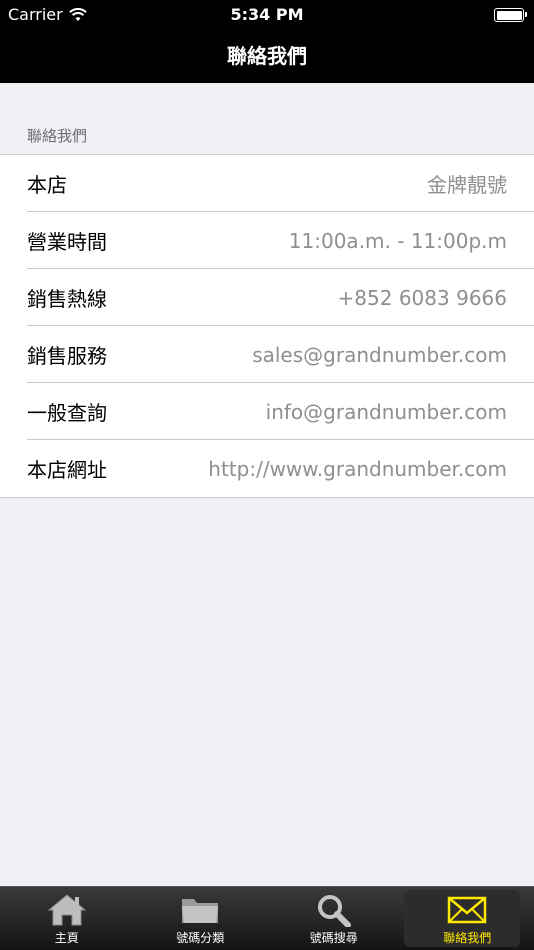  Describe the element at coordinates (267, 56) in the screenshot. I see `page-title: 聯絡我們` at that location.